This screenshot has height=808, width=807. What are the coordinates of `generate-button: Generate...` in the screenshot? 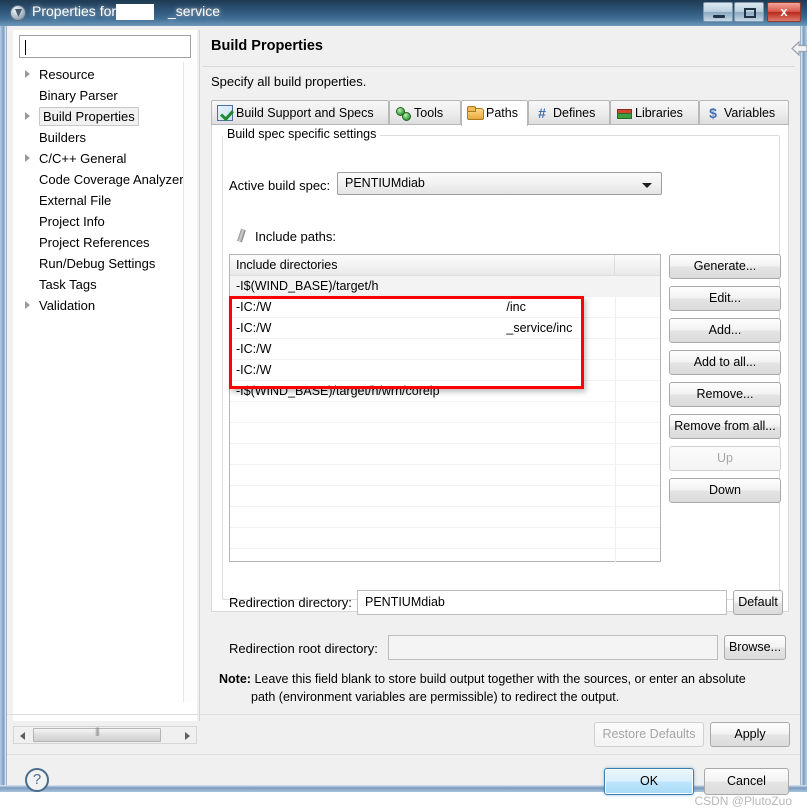 It's located at (725, 266).